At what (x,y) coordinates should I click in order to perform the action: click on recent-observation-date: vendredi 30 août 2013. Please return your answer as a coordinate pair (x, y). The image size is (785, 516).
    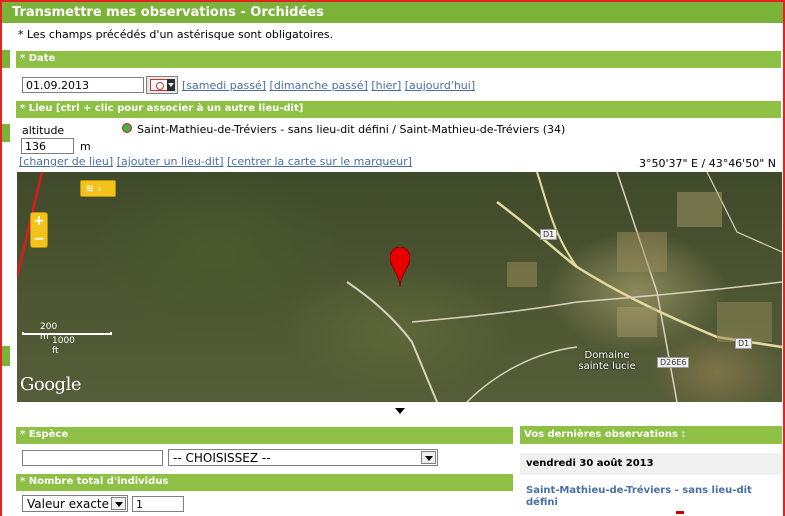
    Looking at the image, I should click on (651, 464).